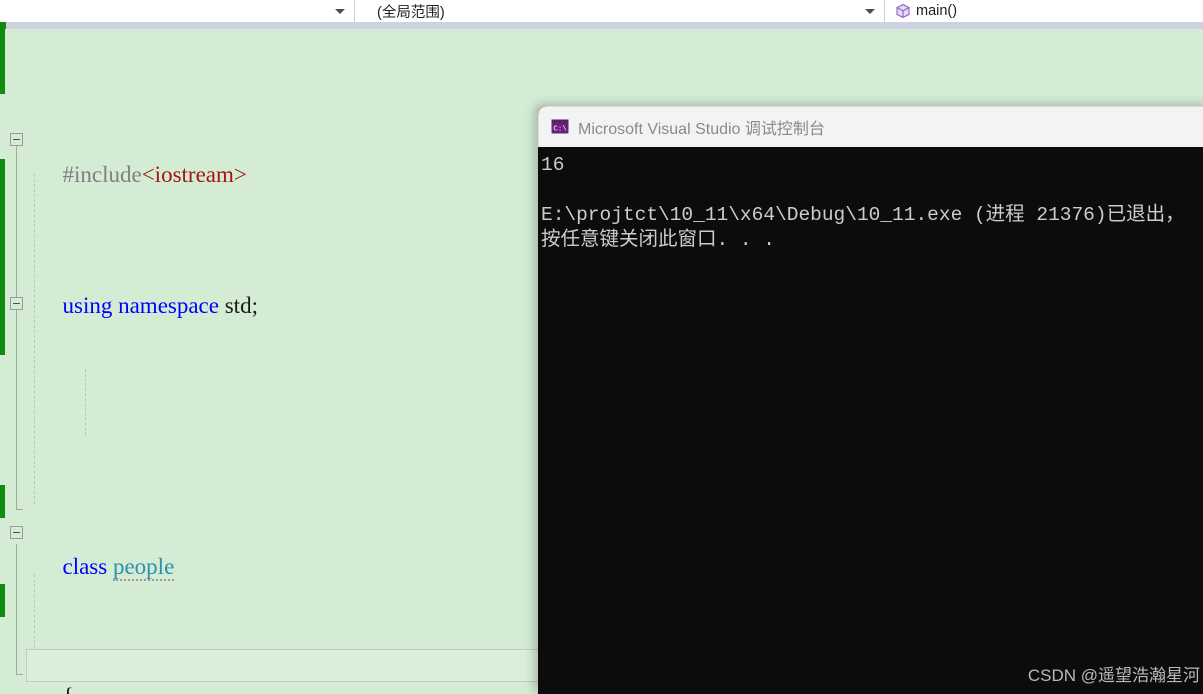  Describe the element at coordinates (871, 190) in the screenshot. I see `console-output-blank-line` at that location.